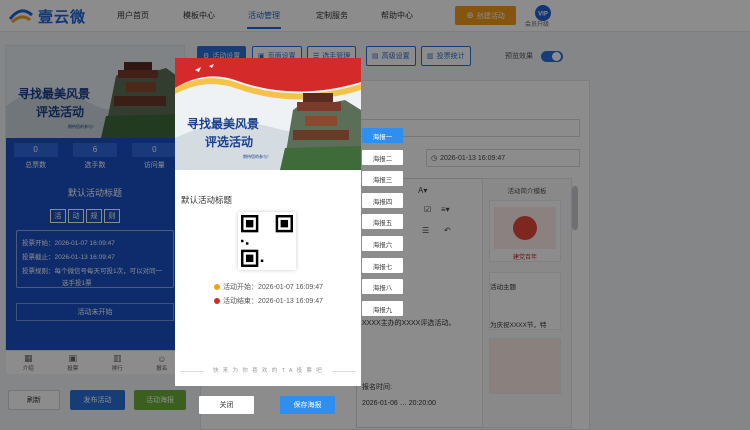 This screenshot has height=430, width=750. I want to click on poster-activity-title: 默认活动标题, so click(207, 200).